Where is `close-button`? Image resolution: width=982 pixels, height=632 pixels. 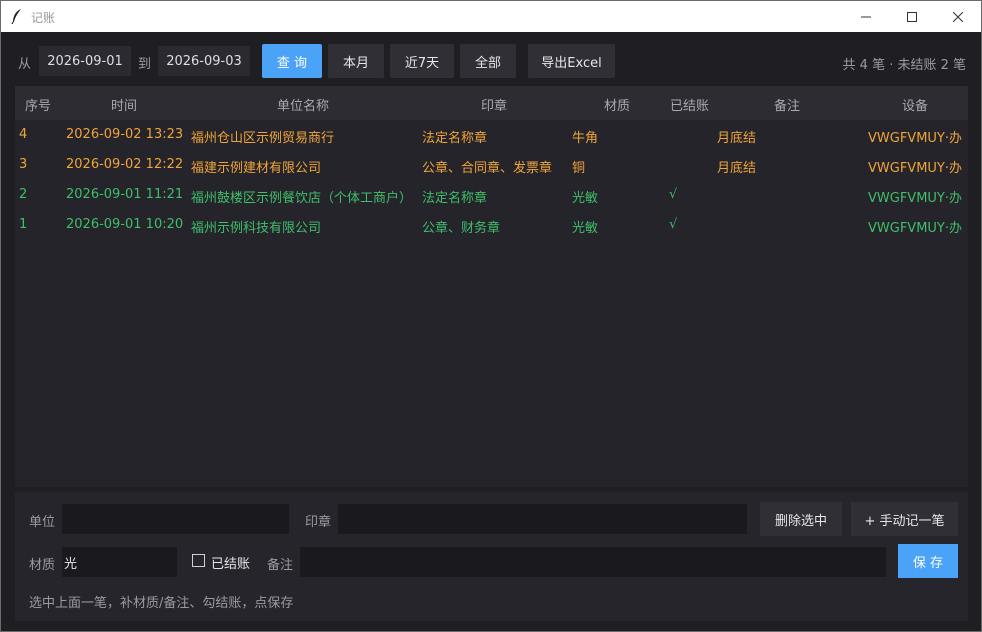
close-button is located at coordinates (958, 16).